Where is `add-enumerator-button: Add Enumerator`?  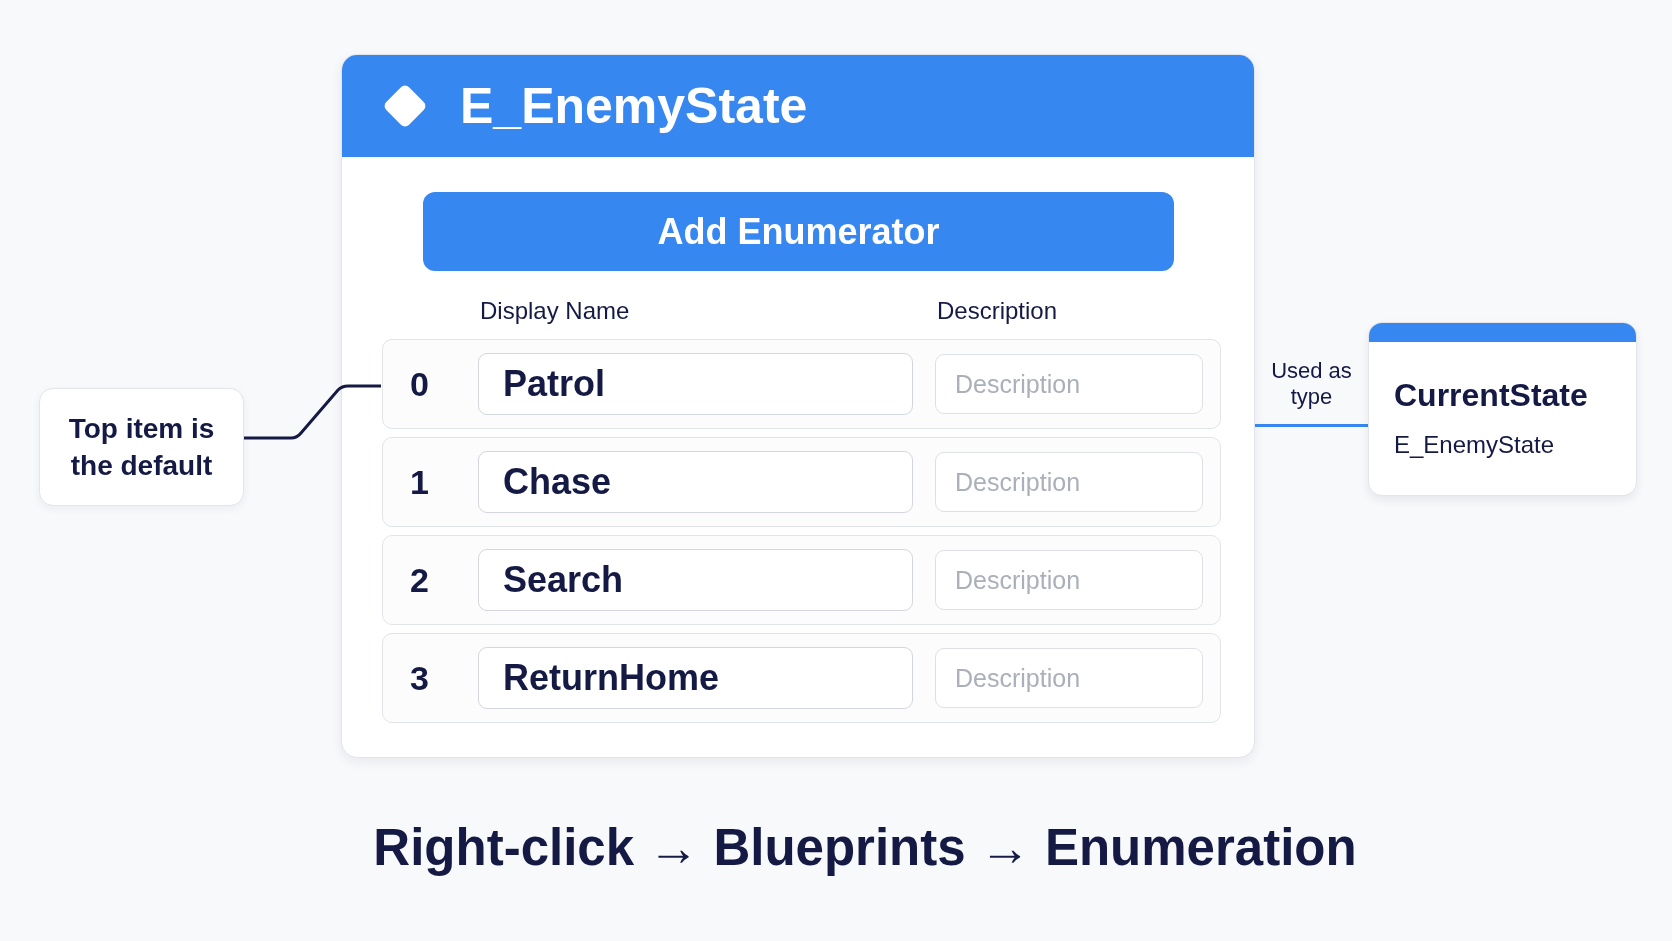 add-enumerator-button: Add Enumerator is located at coordinates (798, 231).